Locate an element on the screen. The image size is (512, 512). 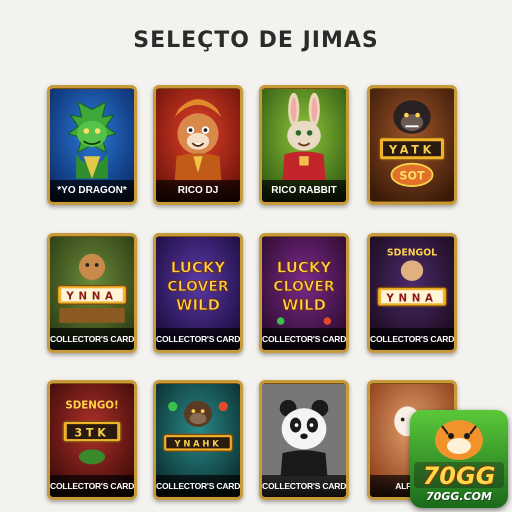
game-card-collector-6: YNAHK COLLECTOR'S CARD is located at coordinates (198, 440).